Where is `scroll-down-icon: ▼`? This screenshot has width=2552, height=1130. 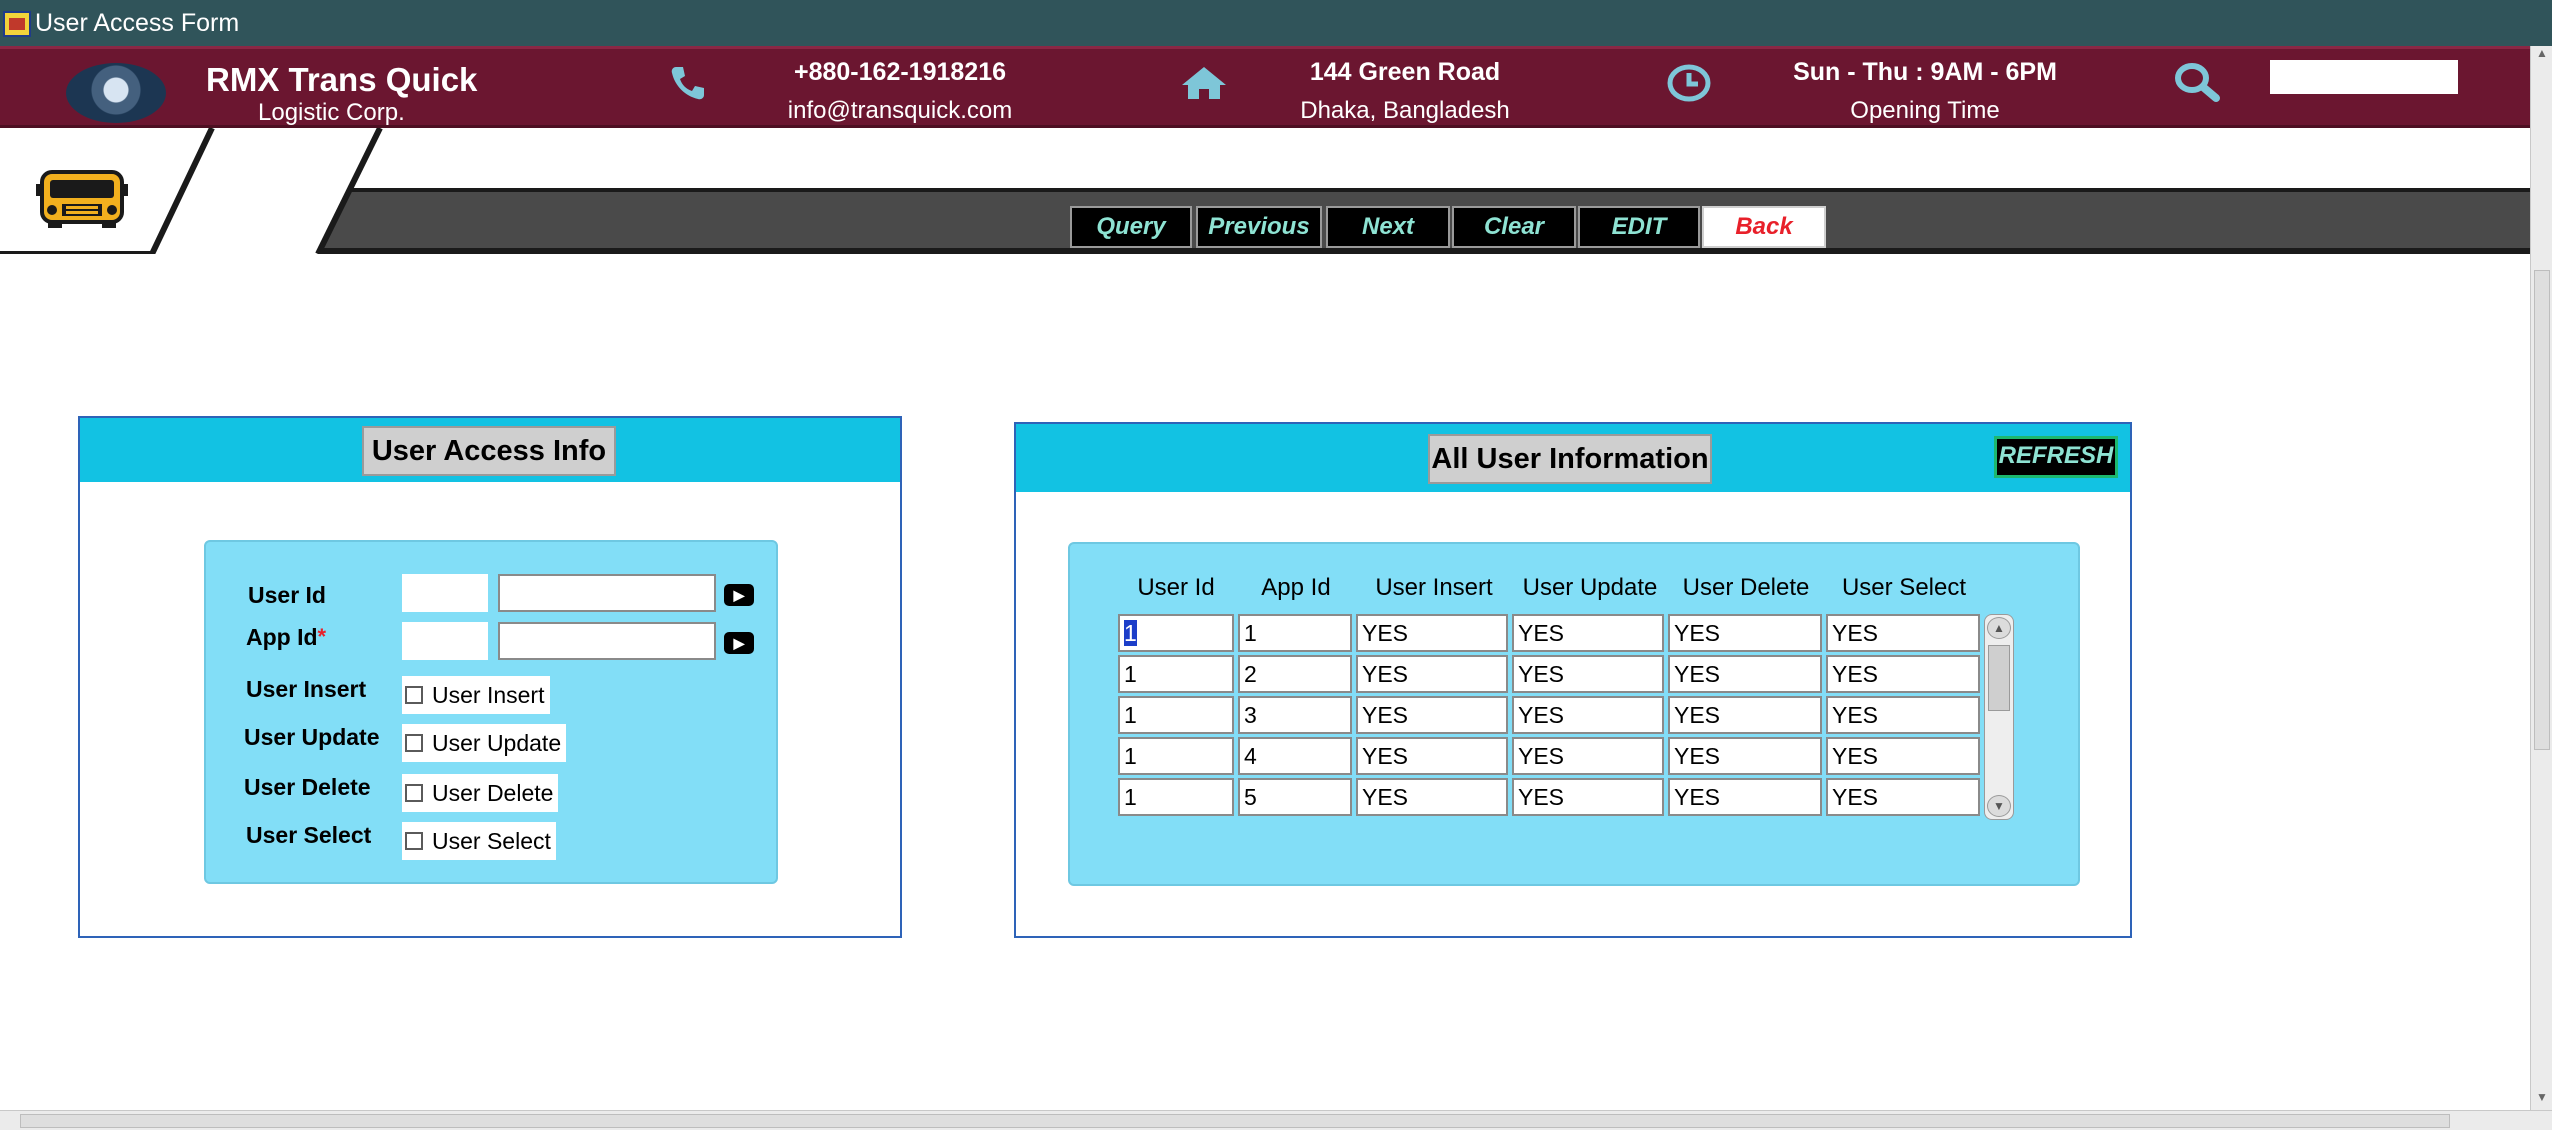 scroll-down-icon: ▼ is located at coordinates (2542, 1100).